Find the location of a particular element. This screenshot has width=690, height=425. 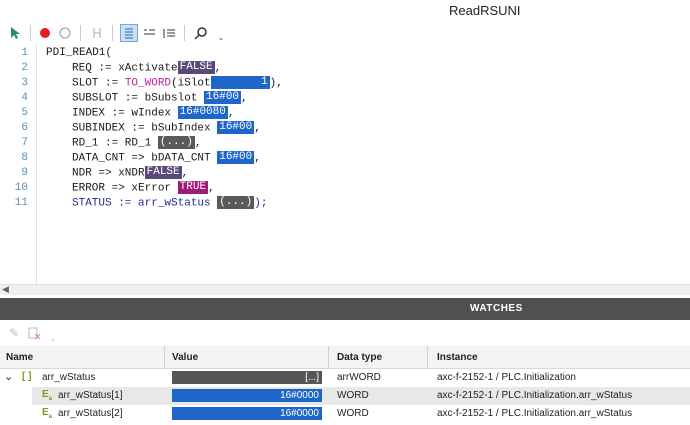

watch-name: arr_wStatus is located at coordinates (69, 377).